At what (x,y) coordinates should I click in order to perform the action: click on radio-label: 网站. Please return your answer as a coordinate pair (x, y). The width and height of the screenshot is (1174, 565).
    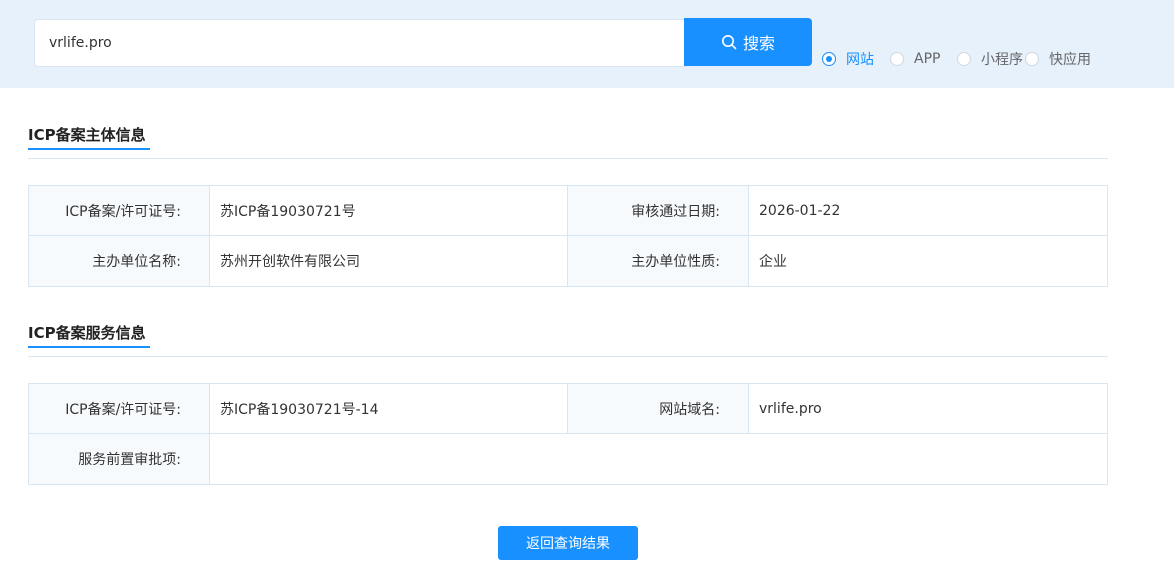
    Looking at the image, I should click on (860, 60).